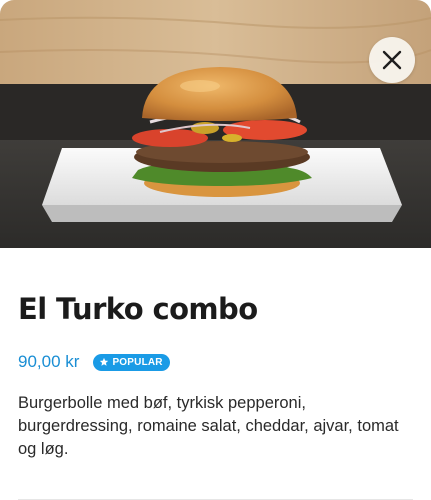  I want to click on price-row: 90,00 kr POPULAR, so click(215, 362).